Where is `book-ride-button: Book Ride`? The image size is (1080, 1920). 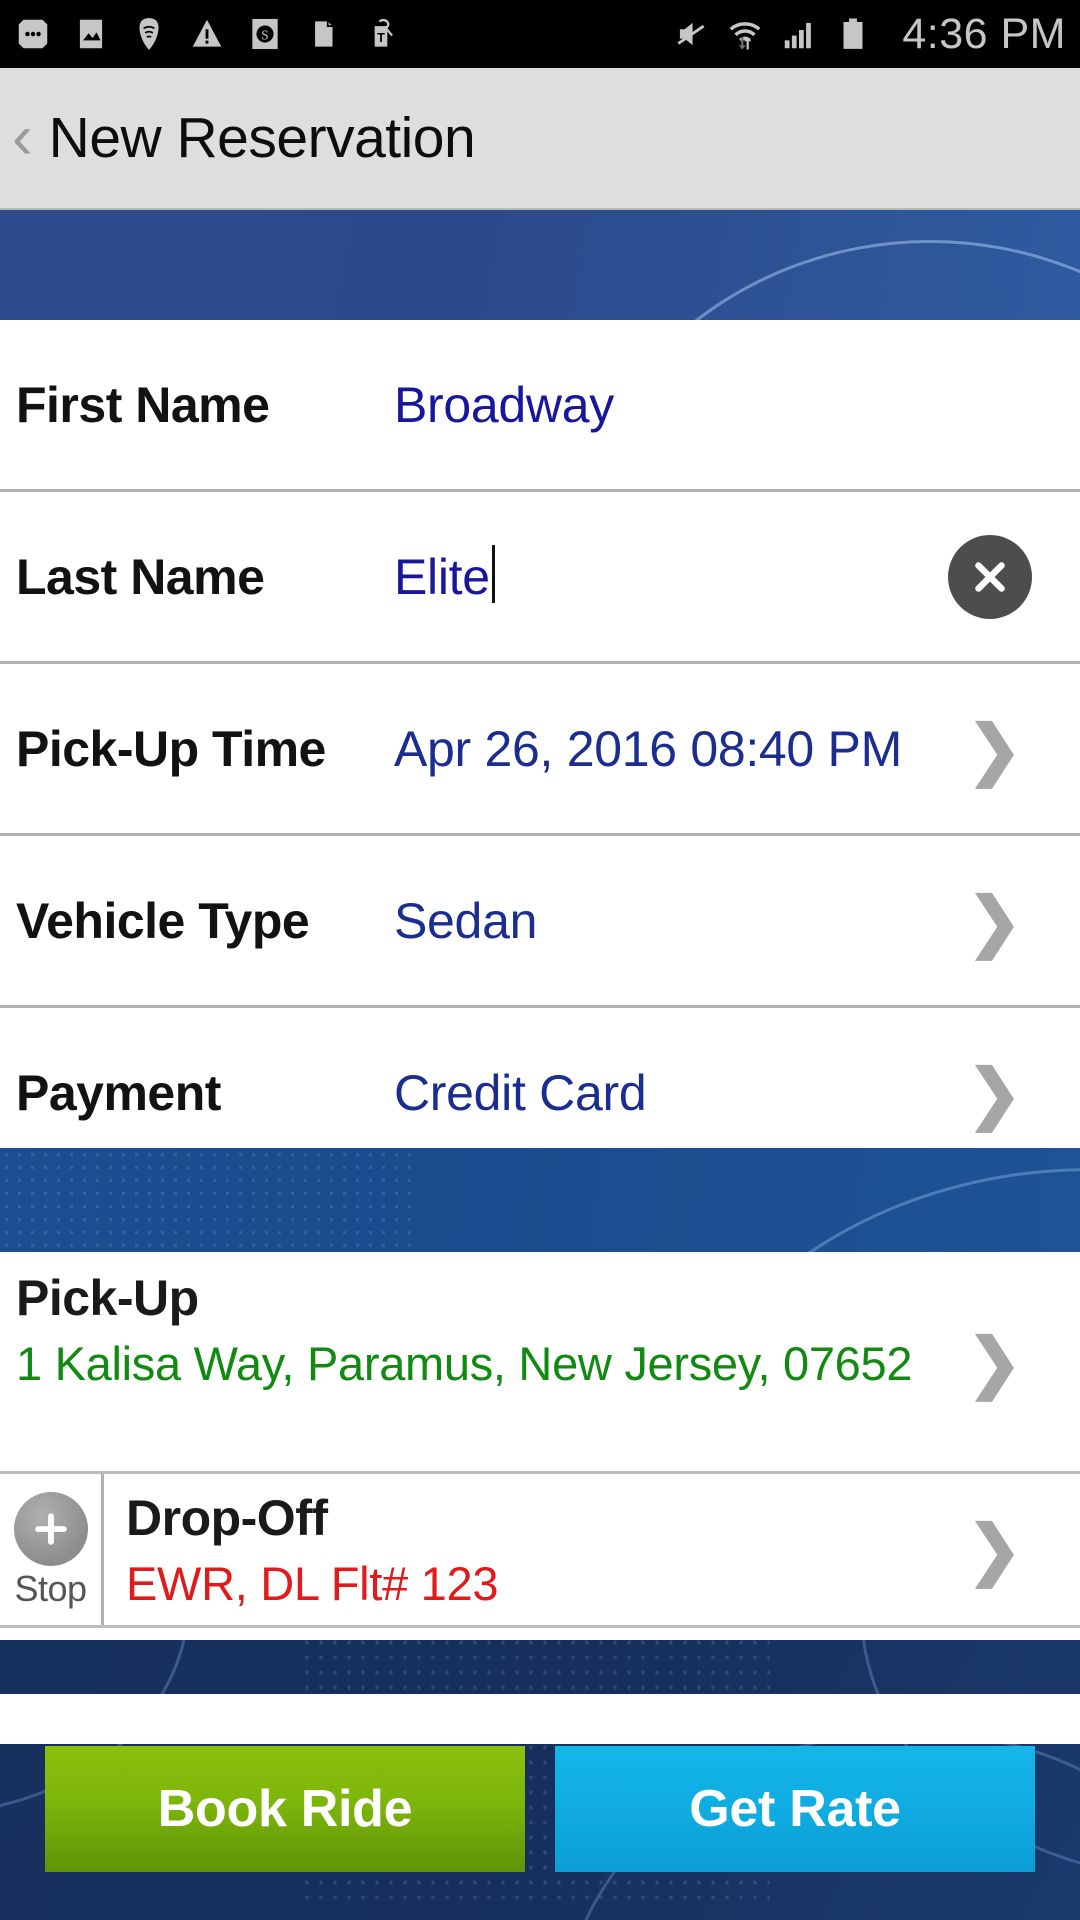
book-ride-button: Book Ride is located at coordinates (285, 1809).